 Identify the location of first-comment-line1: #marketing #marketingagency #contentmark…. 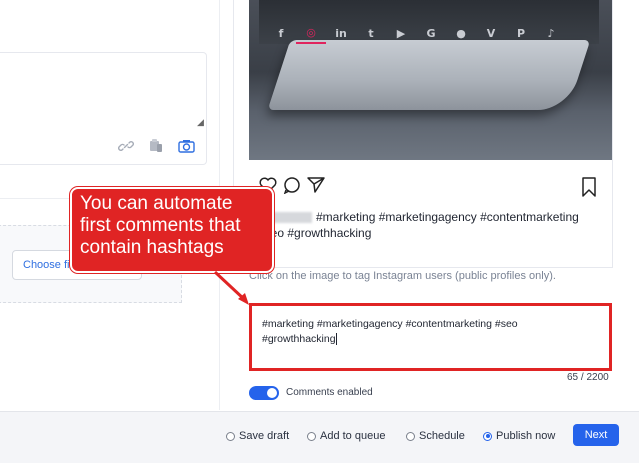
(390, 324).